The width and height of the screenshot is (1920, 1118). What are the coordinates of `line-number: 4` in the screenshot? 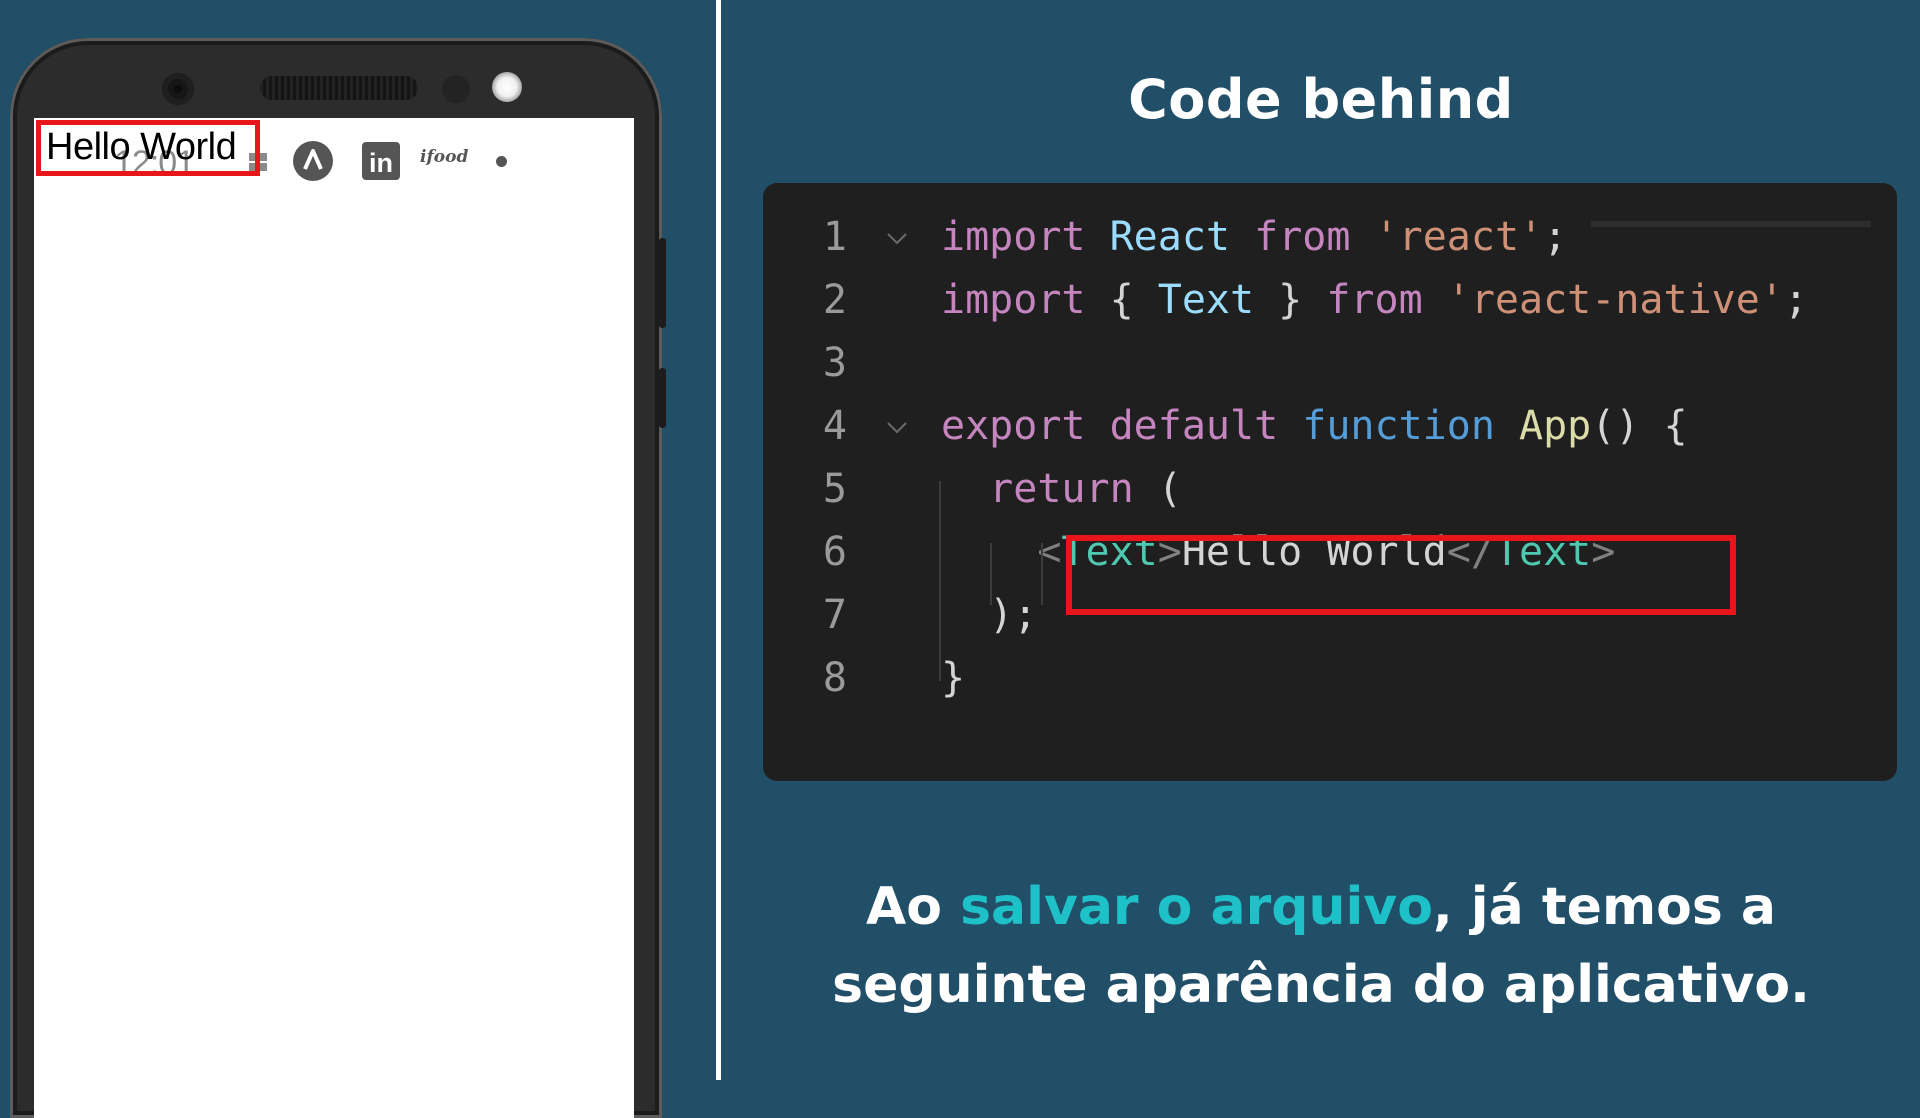 It's located at (834, 426).